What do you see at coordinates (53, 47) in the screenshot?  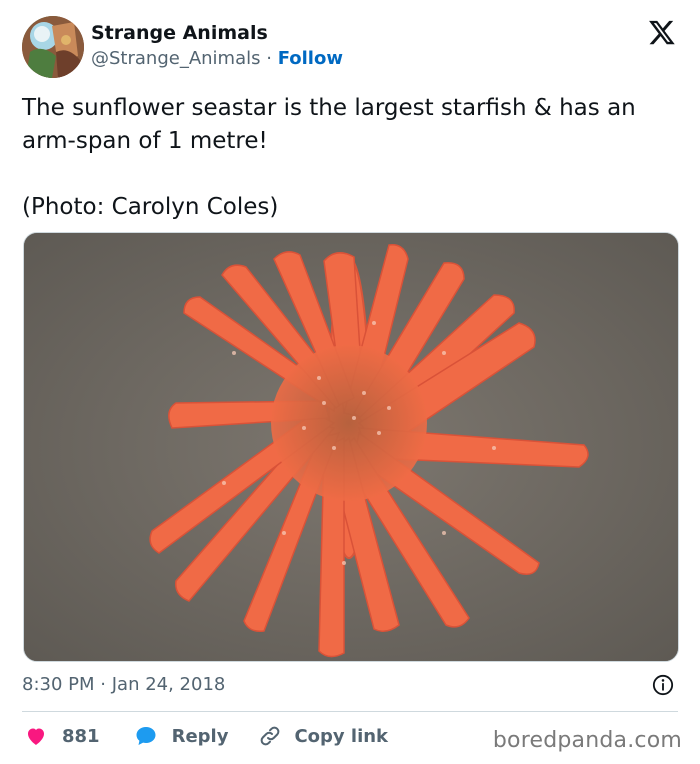 I see `avatar` at bounding box center [53, 47].